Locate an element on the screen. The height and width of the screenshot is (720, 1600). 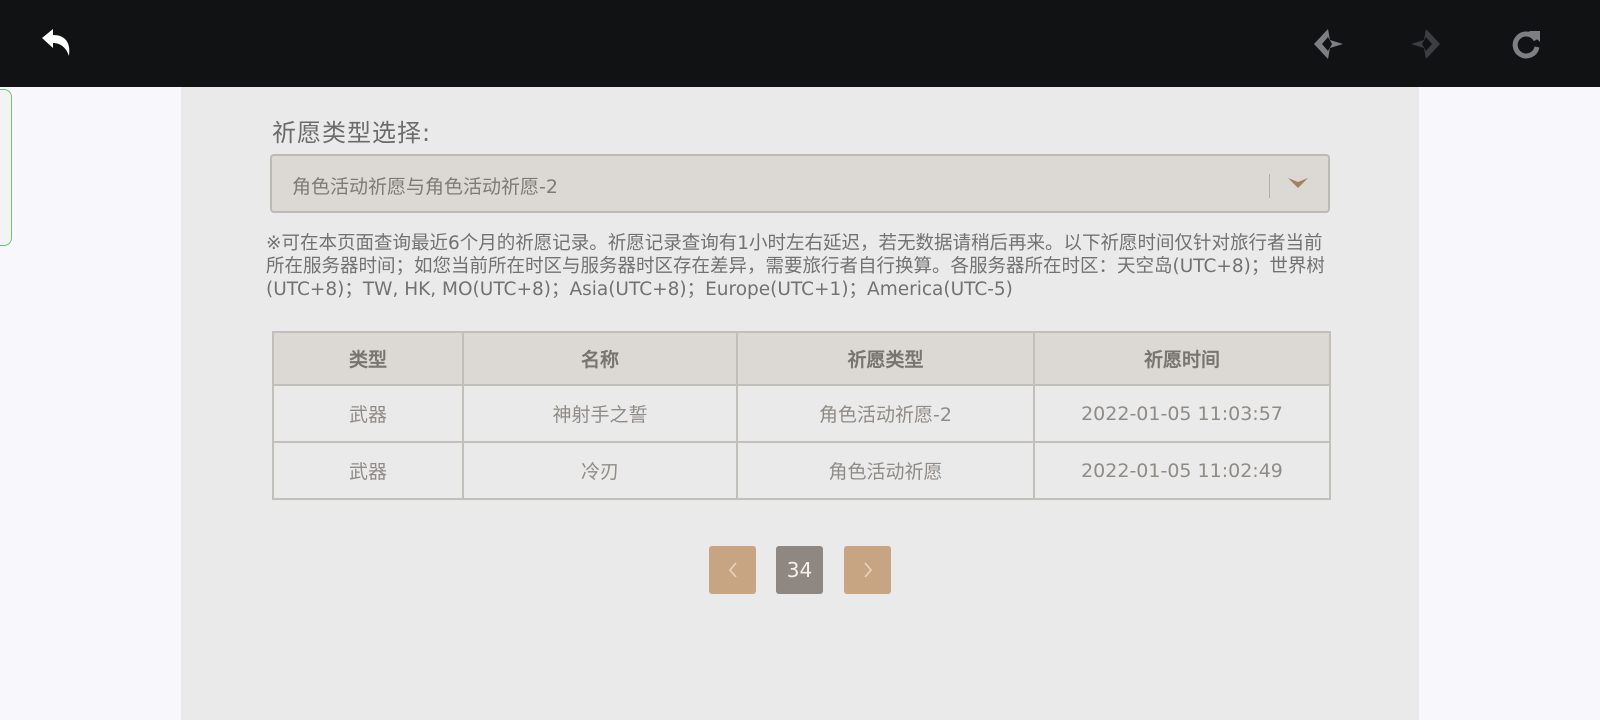
table-row: 武器 神射手之誓 角色活动祈愿-2 2022-01-05 11:03:57 is located at coordinates (801, 413).